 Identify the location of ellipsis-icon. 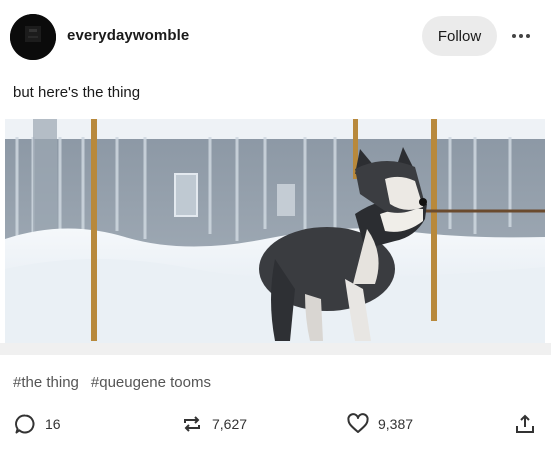
(521, 36).